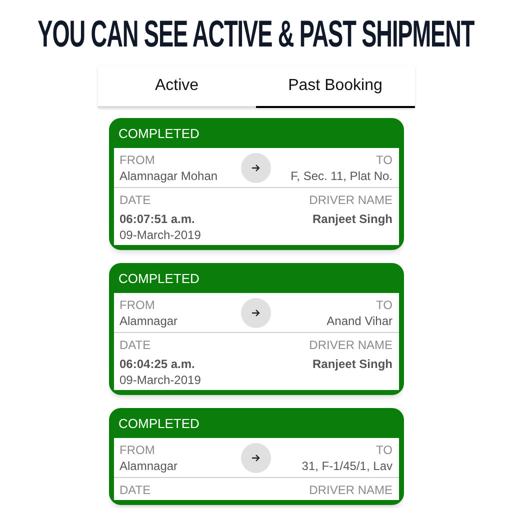 The width and height of the screenshot is (512, 512). What do you see at coordinates (359, 320) in the screenshot?
I see `to-location: Anand Vihar` at bounding box center [359, 320].